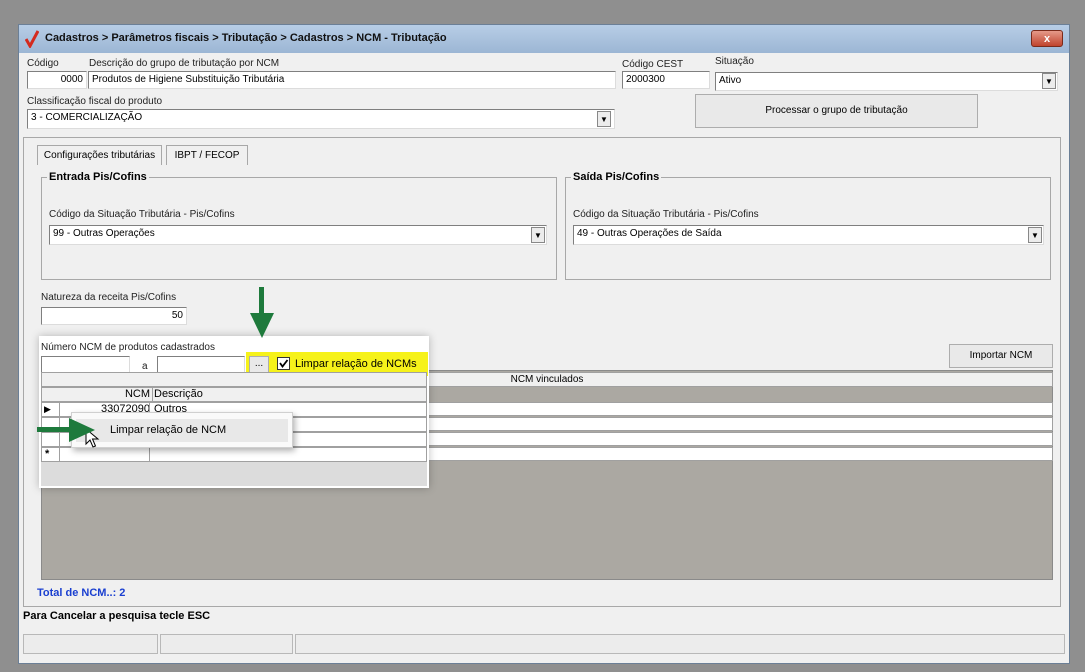  Describe the element at coordinates (321, 119) in the screenshot. I see `classificacao-select: 3 - COMERCIALIZAÇÃO` at that location.